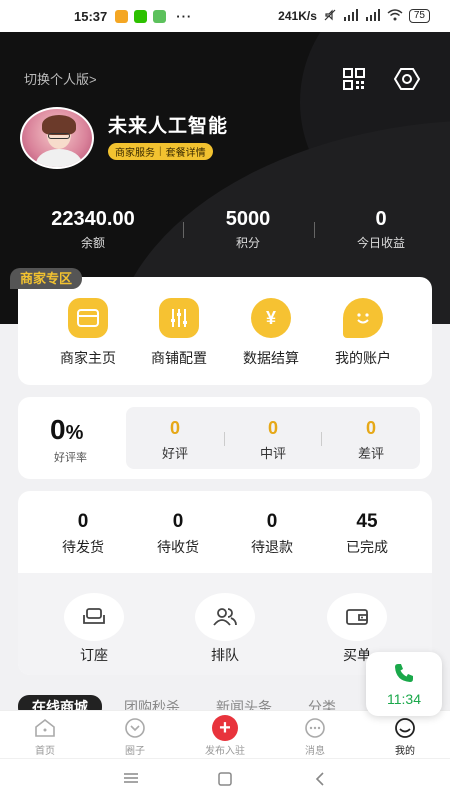  Describe the element at coordinates (135, 728) in the screenshot. I see `circle-icon` at that location.